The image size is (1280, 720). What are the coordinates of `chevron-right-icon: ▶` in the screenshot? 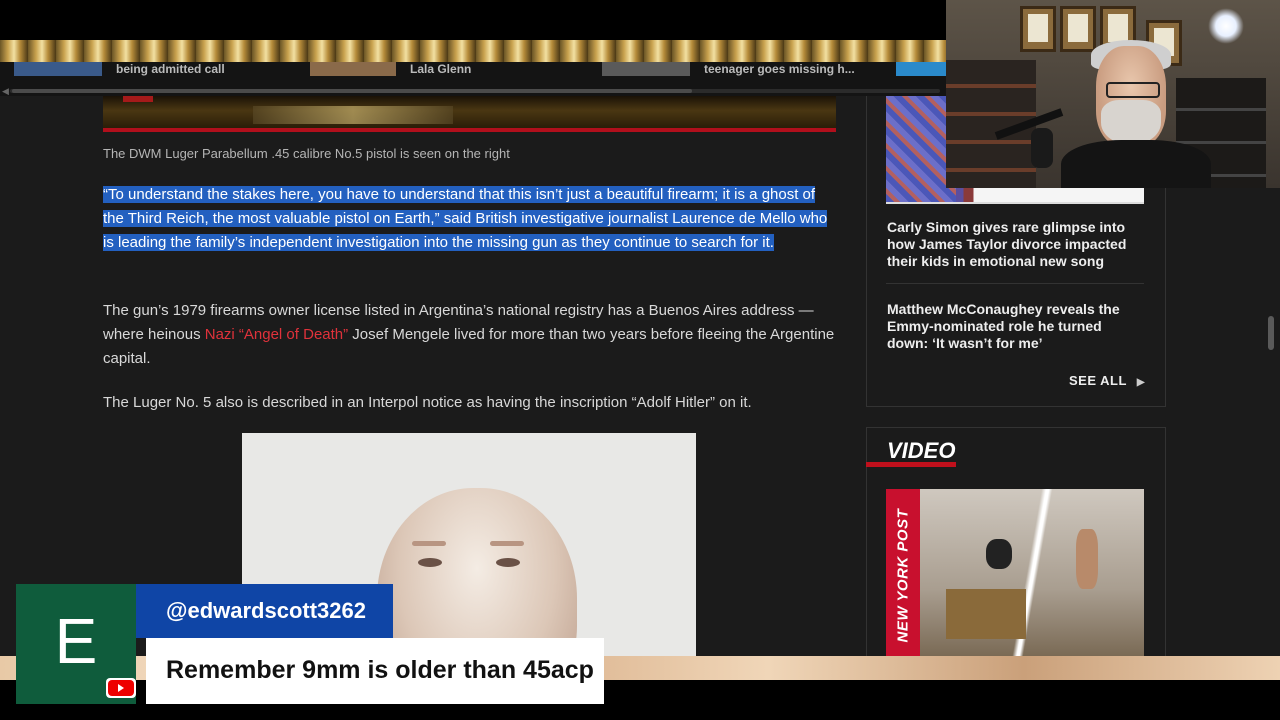 It's located at (1141, 382).